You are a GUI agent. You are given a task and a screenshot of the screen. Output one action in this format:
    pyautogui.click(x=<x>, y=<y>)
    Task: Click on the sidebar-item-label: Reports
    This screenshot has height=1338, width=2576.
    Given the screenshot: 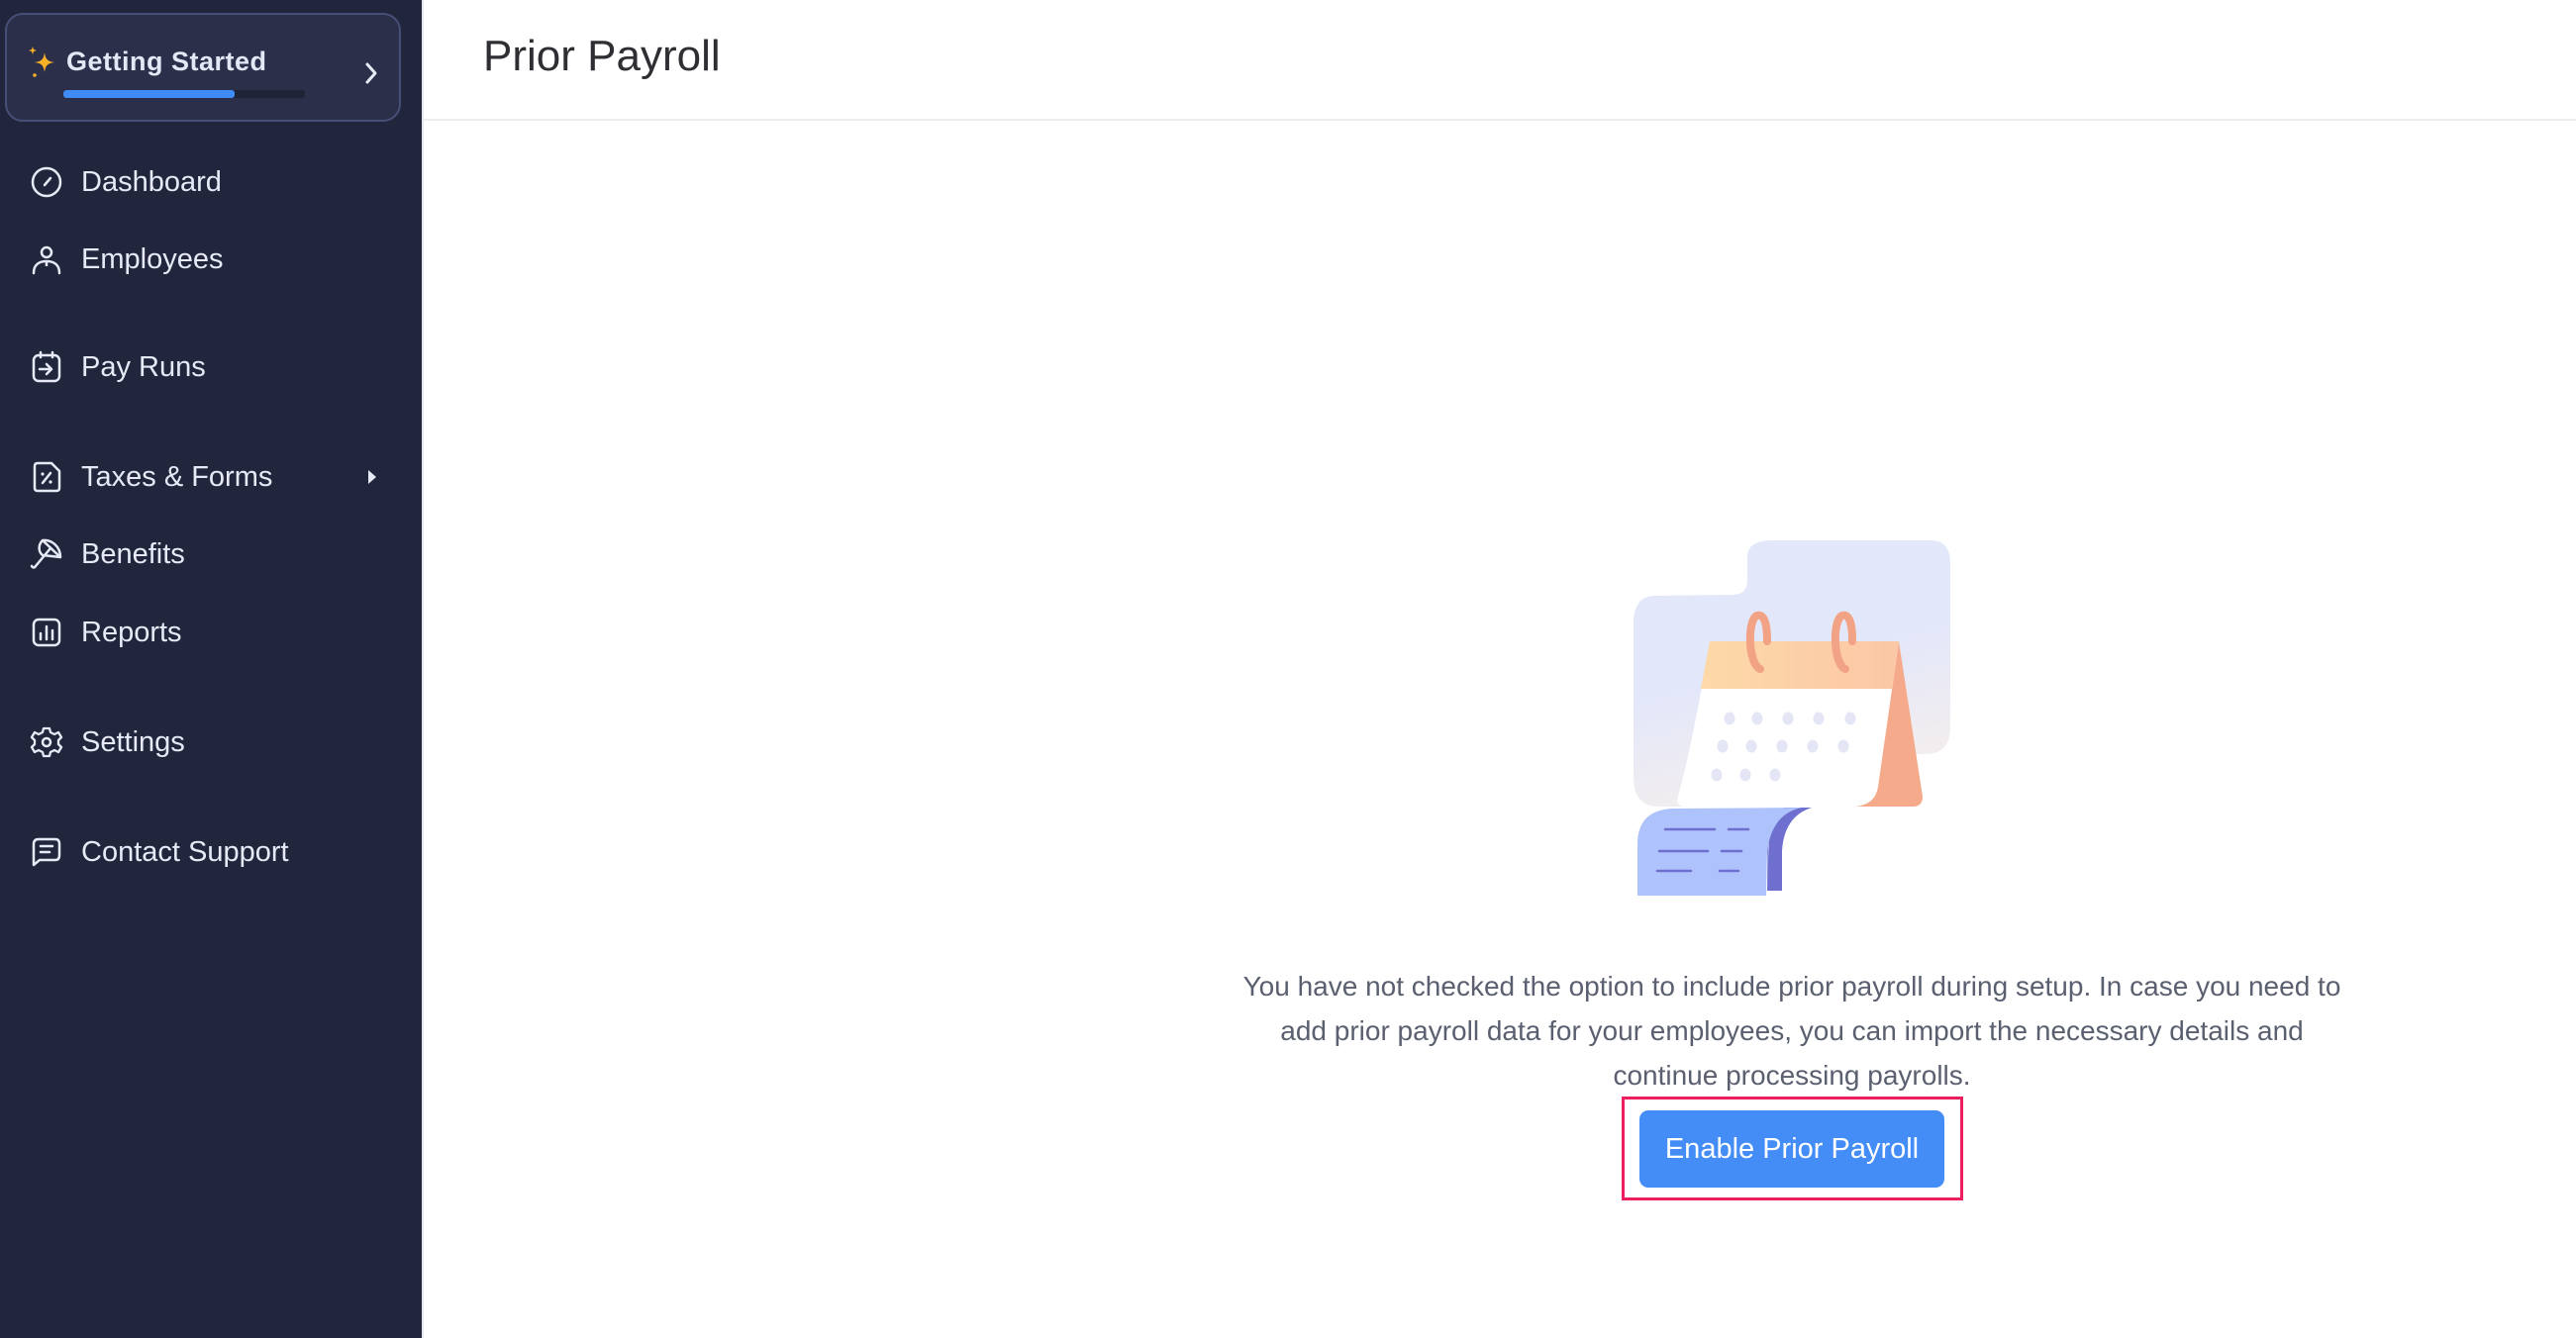 What is the action you would take?
    pyautogui.click(x=132, y=632)
    